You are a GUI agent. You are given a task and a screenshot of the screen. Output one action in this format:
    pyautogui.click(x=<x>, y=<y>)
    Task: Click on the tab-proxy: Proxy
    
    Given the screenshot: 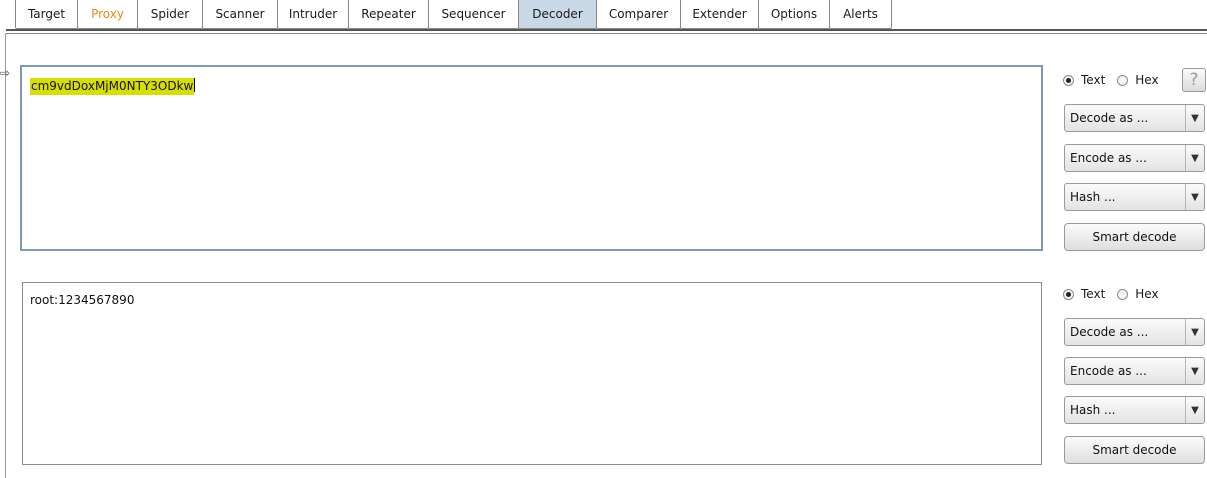 What is the action you would take?
    pyautogui.click(x=107, y=14)
    